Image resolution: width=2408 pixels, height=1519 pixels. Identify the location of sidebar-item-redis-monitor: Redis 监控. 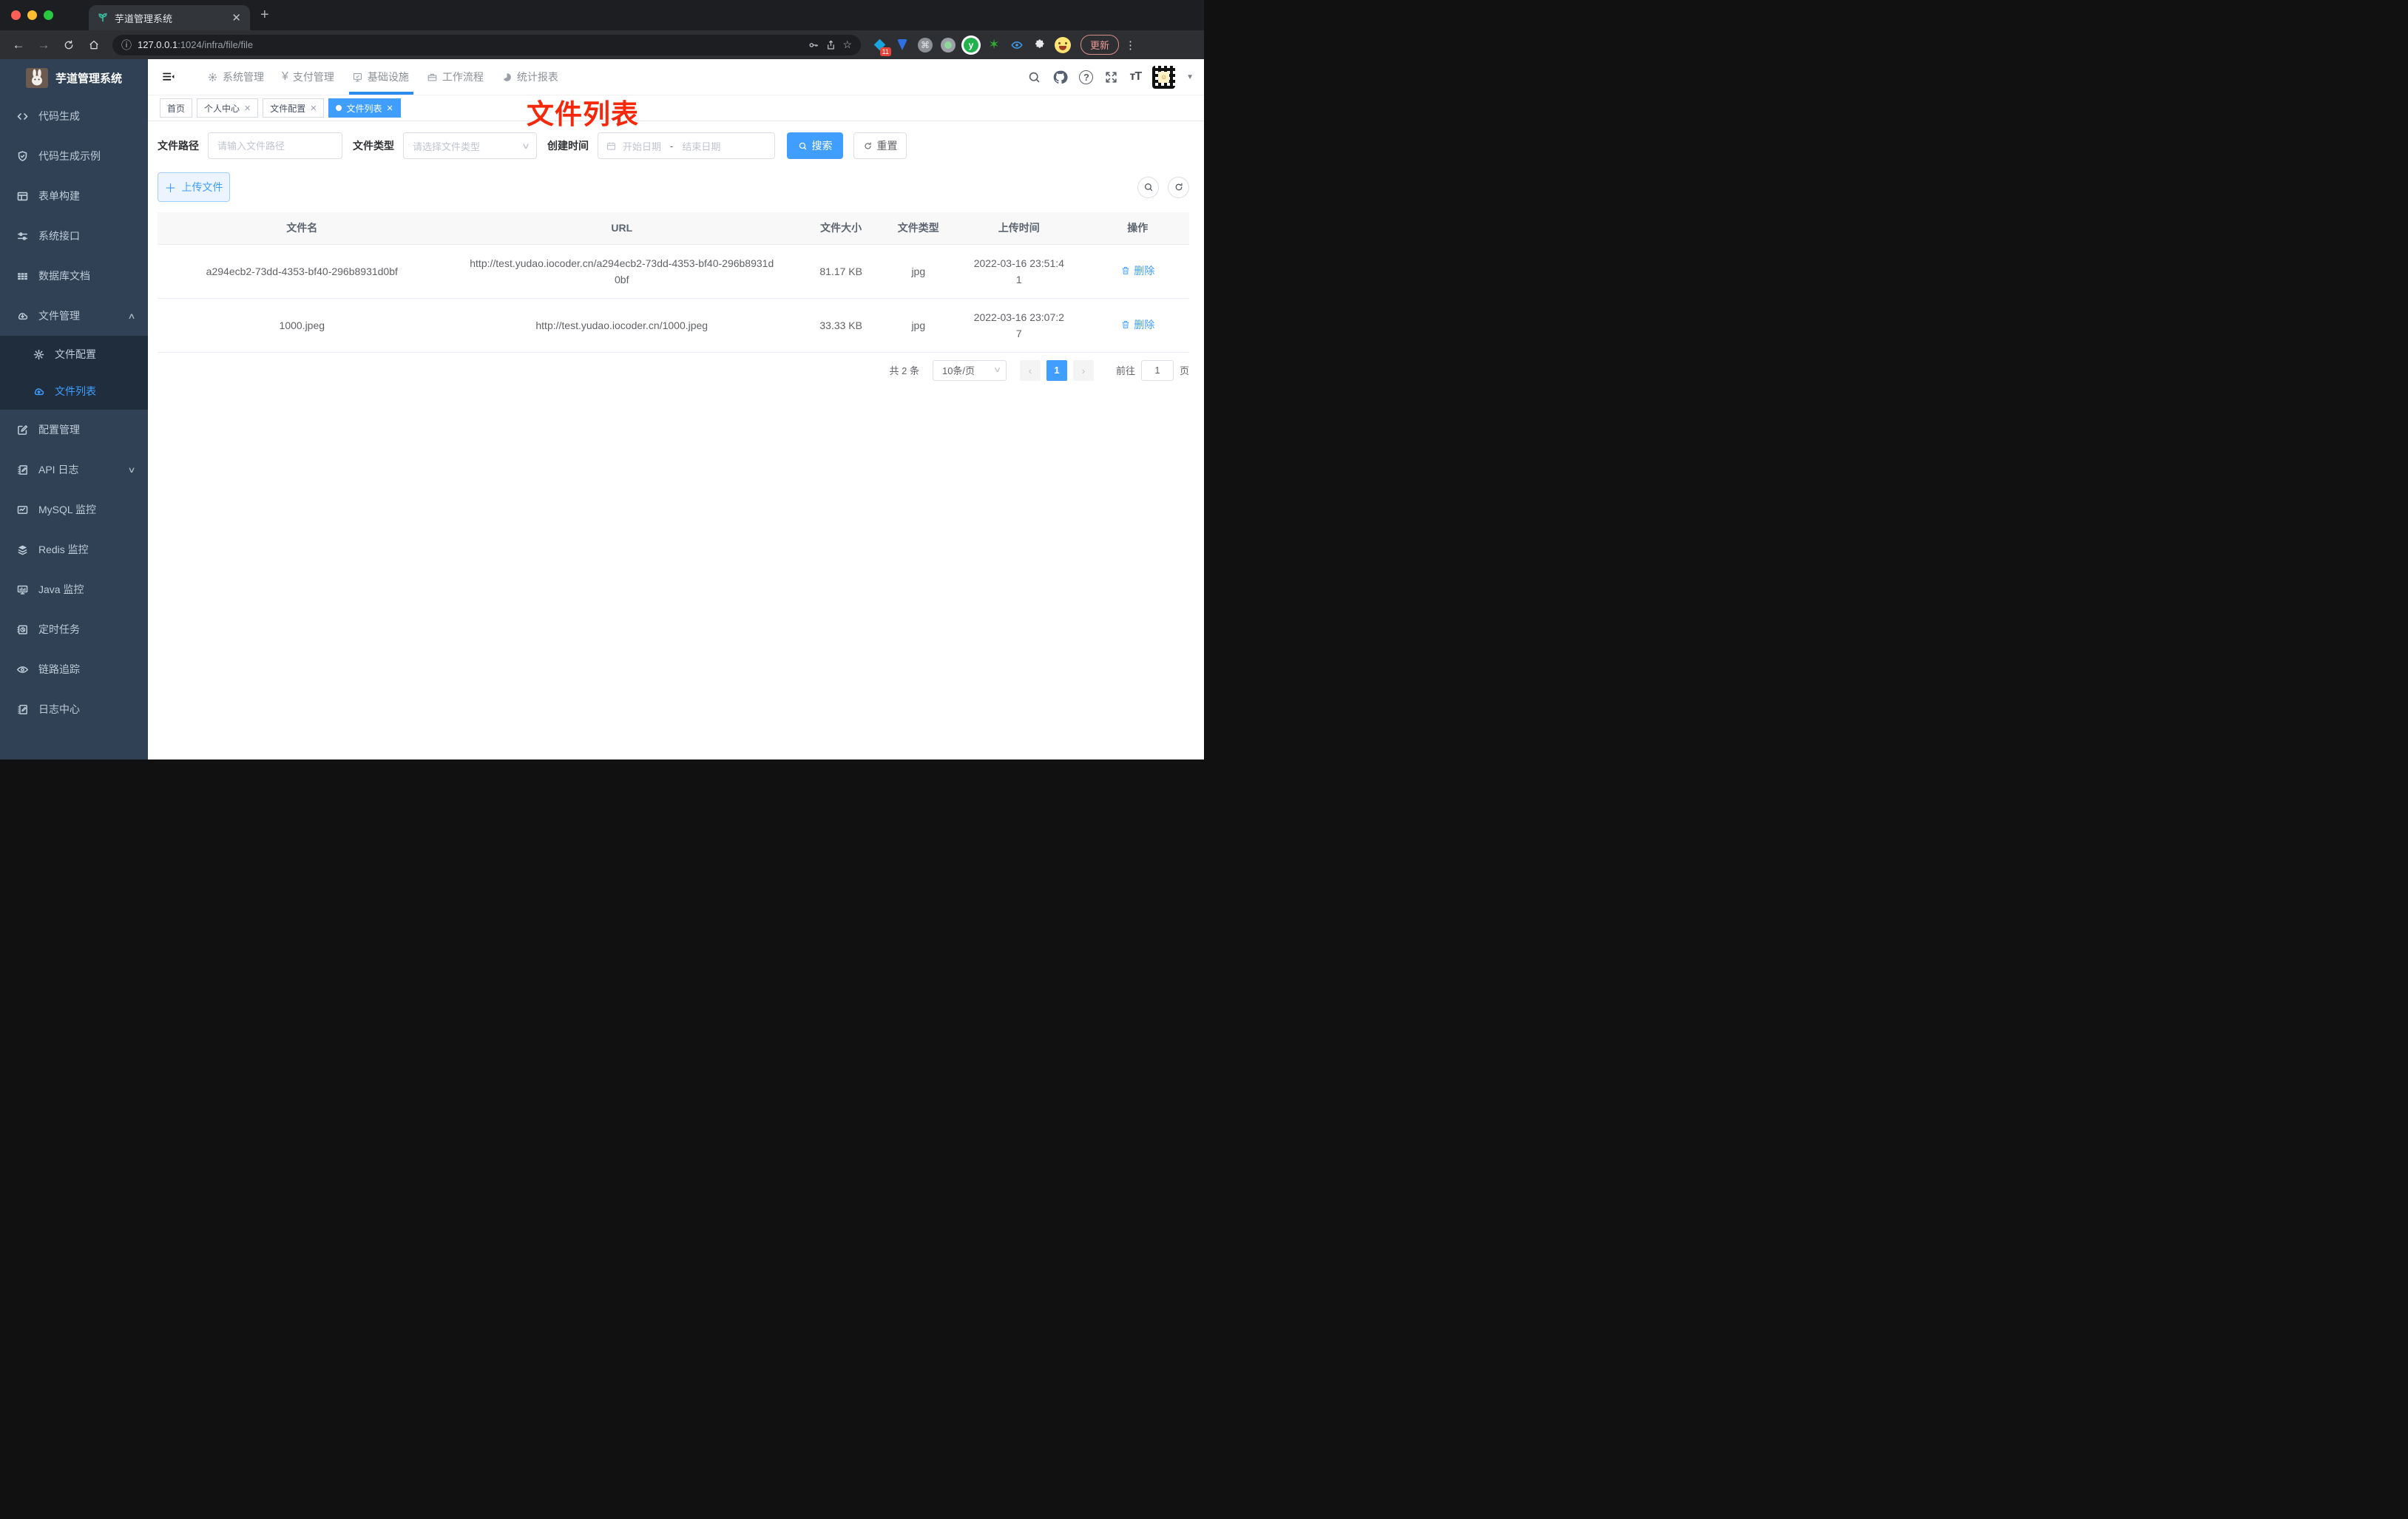
(74, 549).